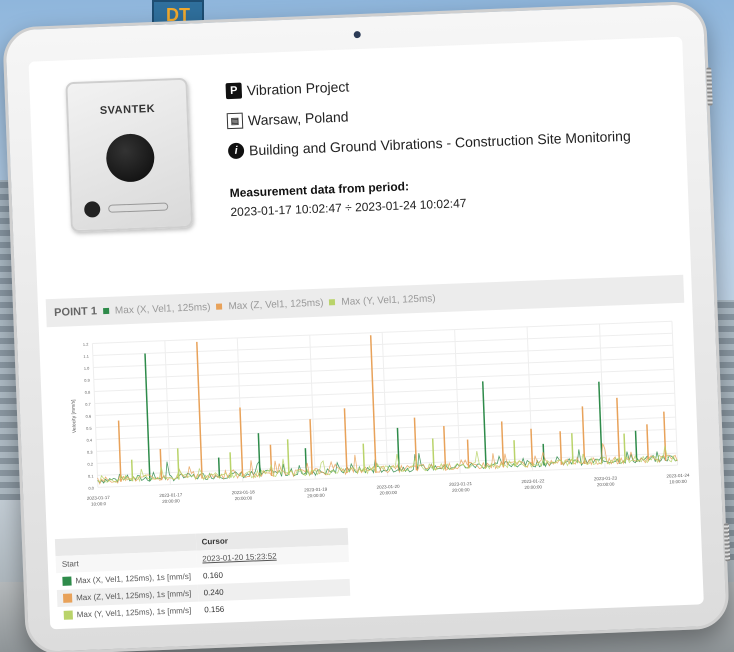 The image size is (734, 652). What do you see at coordinates (90, 452) in the screenshot?
I see `y-tick-label: 0.3` at bounding box center [90, 452].